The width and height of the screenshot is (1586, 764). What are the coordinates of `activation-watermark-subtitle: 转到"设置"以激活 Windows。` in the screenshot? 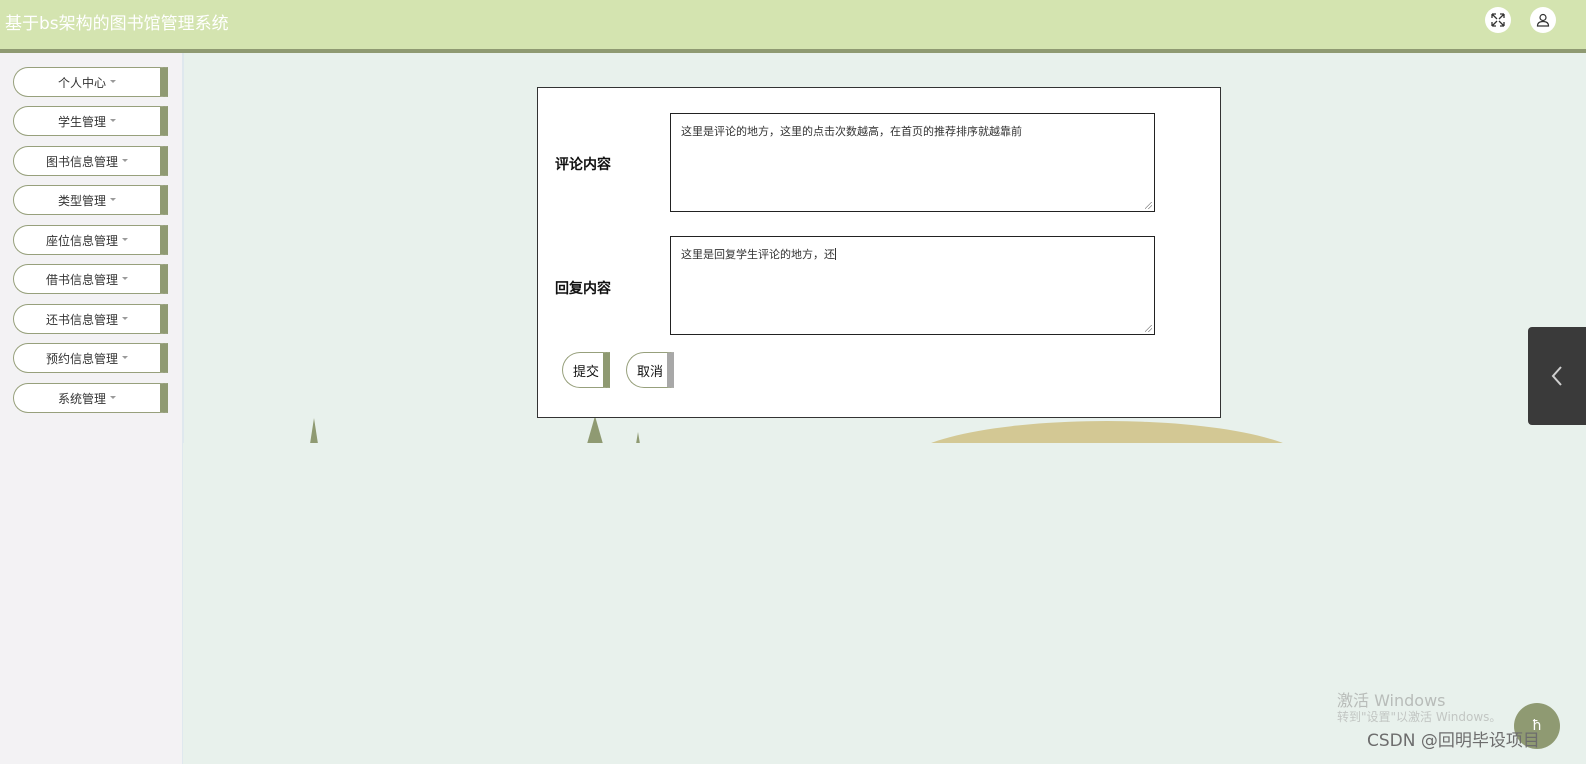 It's located at (1419, 717).